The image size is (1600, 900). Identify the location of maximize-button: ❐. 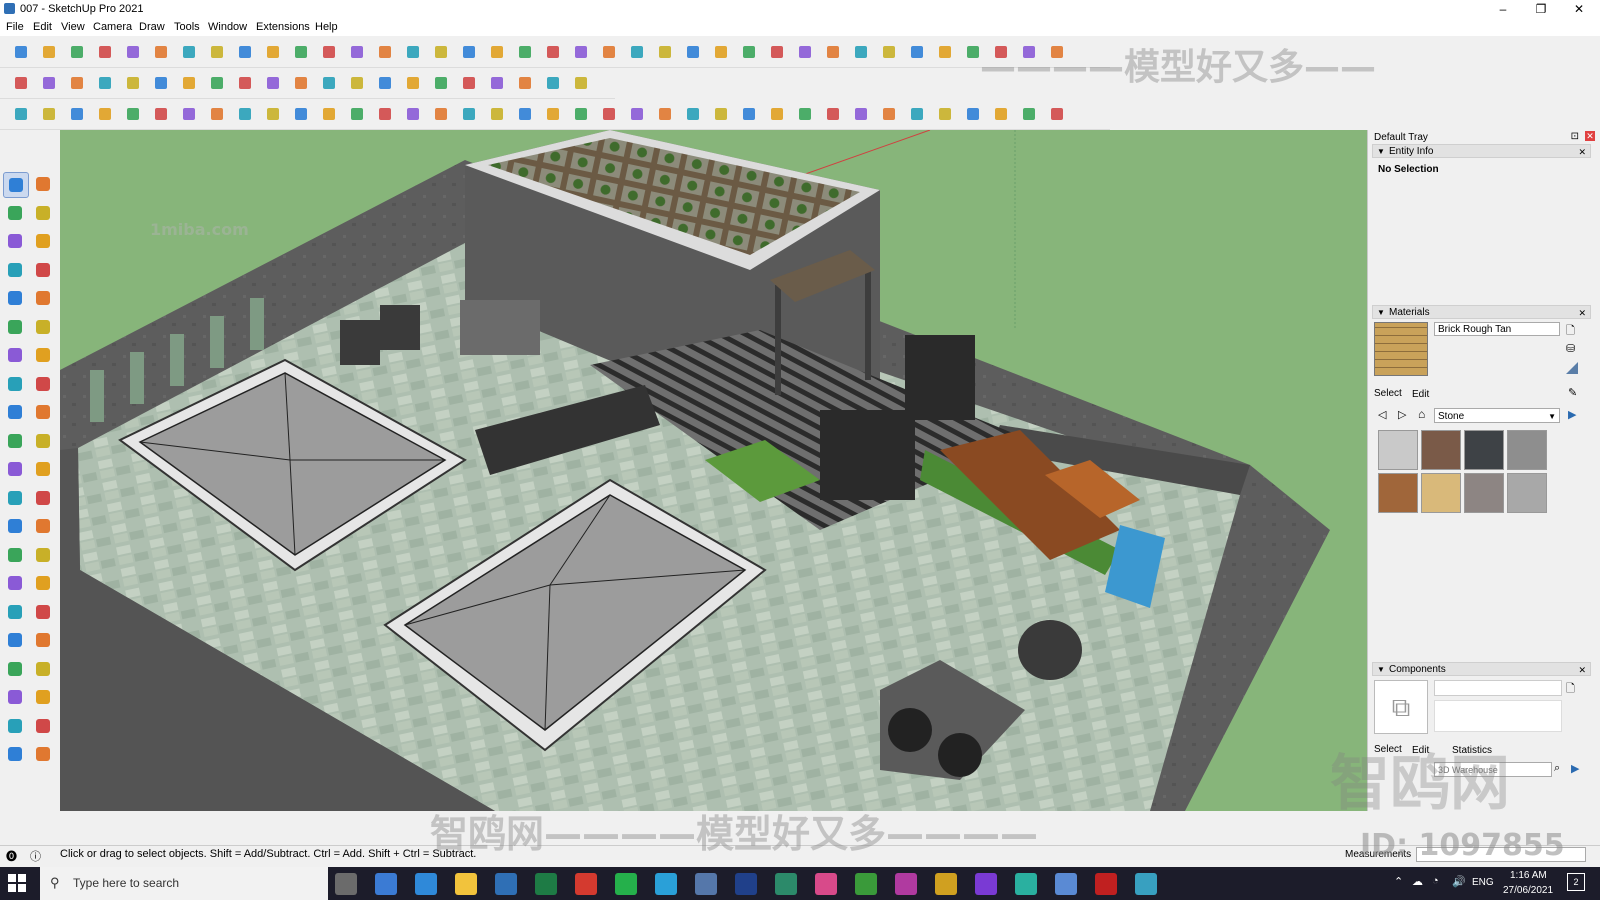
(1541, 9).